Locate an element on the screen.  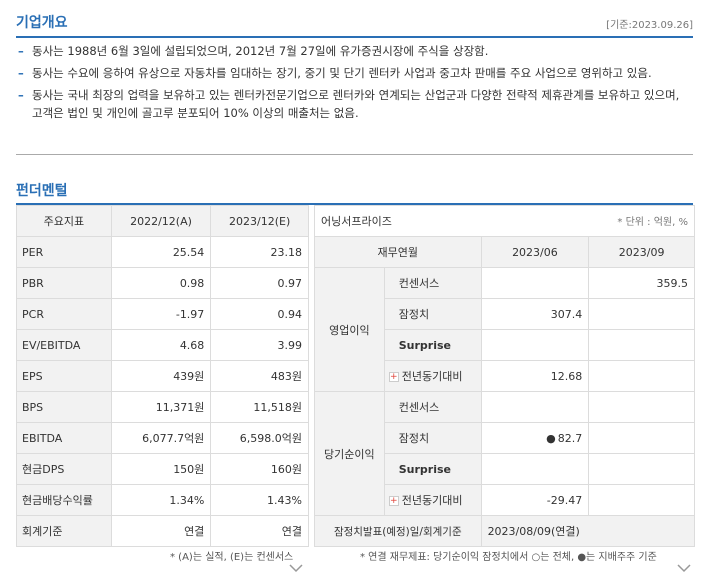
row-label: Surprise is located at coordinates (432, 469).